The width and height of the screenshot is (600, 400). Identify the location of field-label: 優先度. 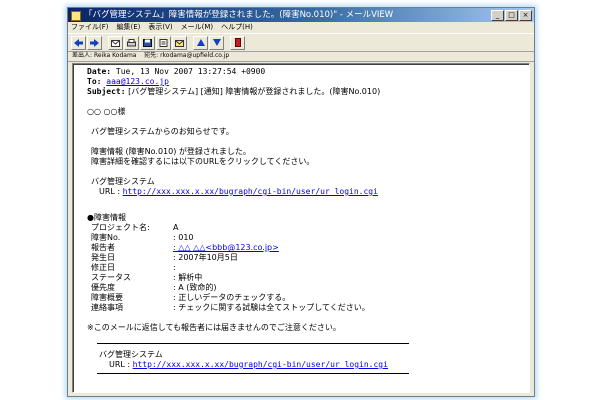
(103, 287).